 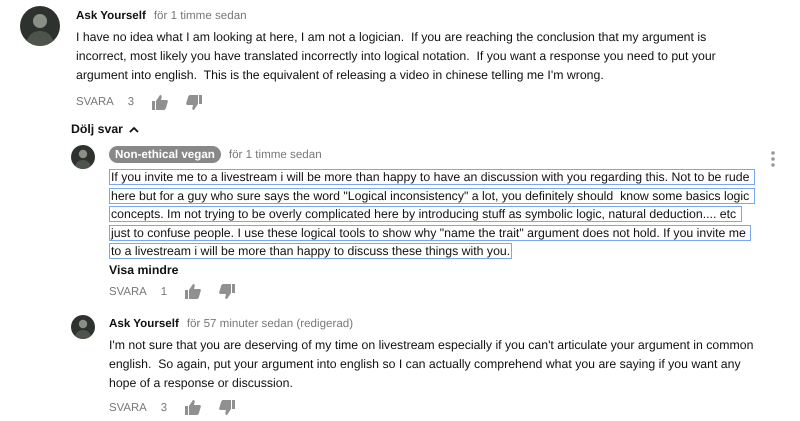 I want to click on show-less-link: Visa mindre, so click(x=143, y=269).